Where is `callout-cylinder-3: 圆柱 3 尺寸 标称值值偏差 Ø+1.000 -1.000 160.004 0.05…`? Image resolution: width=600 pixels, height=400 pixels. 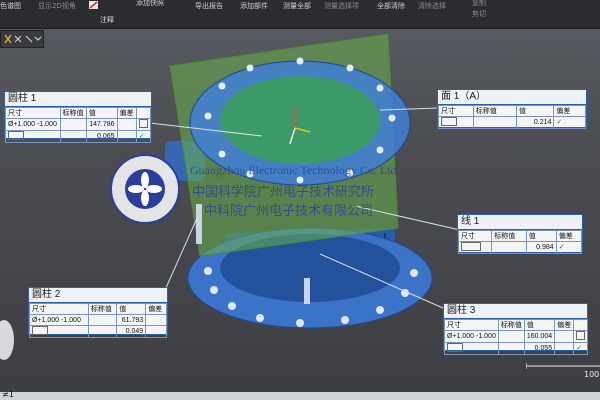 callout-cylinder-3: 圆柱 3 尺寸 标称值值偏差 Ø+1.000 -1.000 160.004 0.05… is located at coordinates (516, 329).